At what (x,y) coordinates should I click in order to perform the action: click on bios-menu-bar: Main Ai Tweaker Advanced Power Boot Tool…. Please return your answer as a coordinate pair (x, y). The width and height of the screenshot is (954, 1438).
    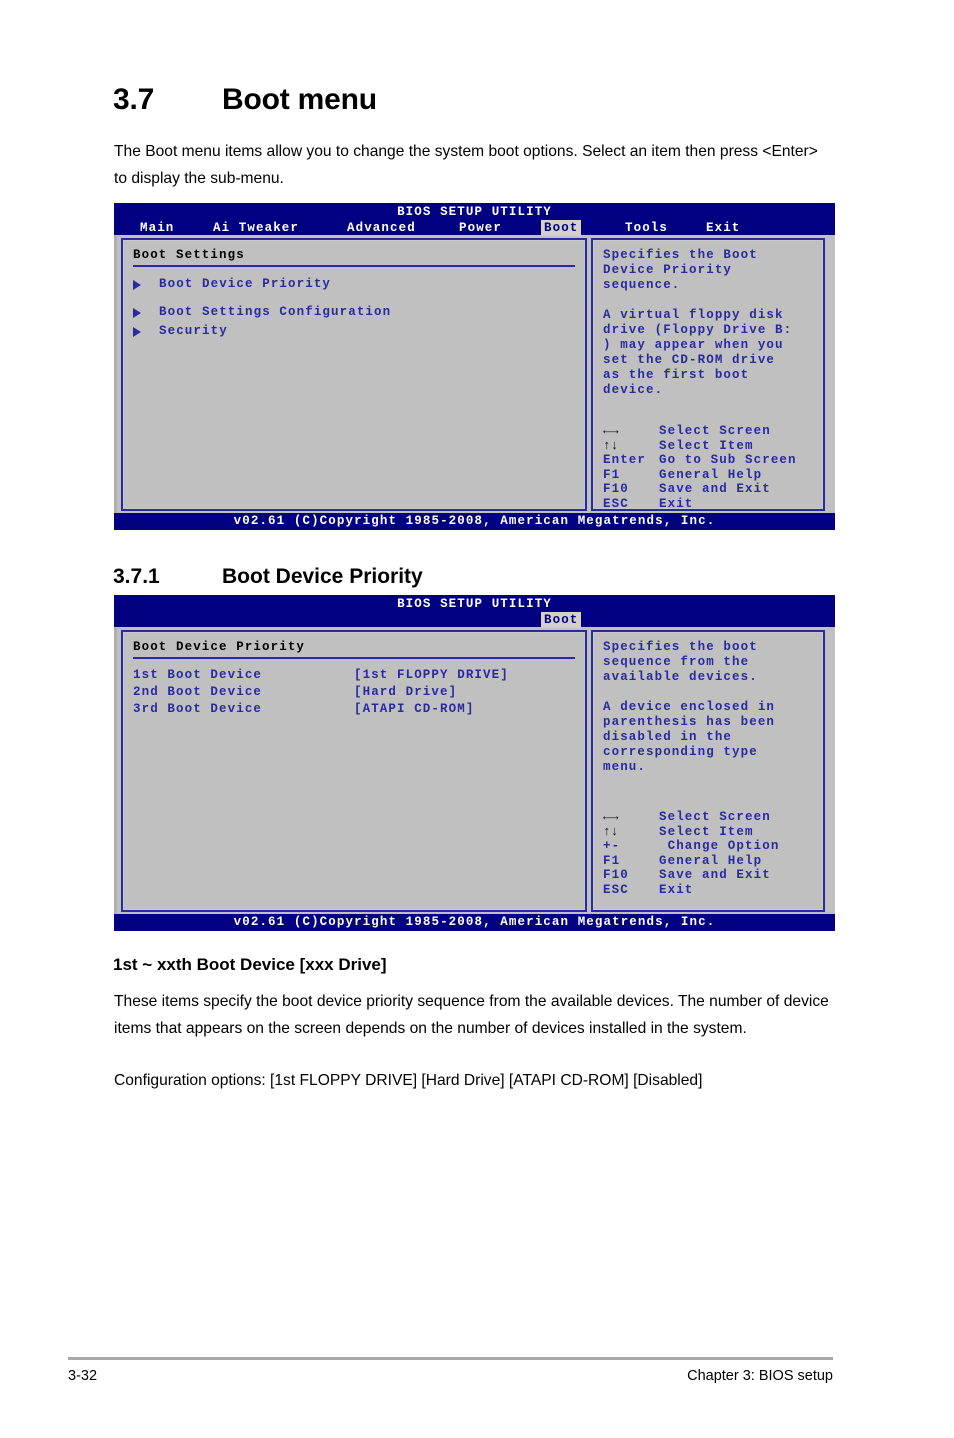
    Looking at the image, I should click on (474, 228).